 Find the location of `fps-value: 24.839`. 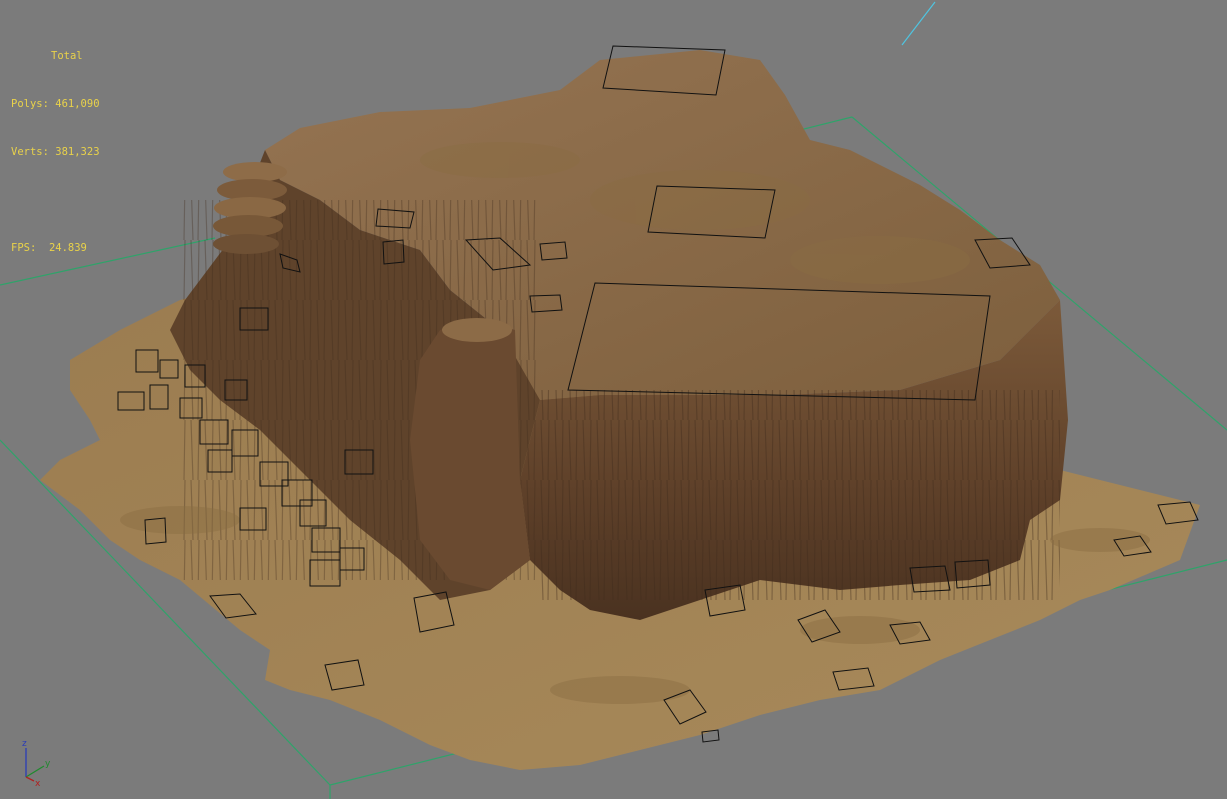

fps-value: 24.839 is located at coordinates (67, 248).